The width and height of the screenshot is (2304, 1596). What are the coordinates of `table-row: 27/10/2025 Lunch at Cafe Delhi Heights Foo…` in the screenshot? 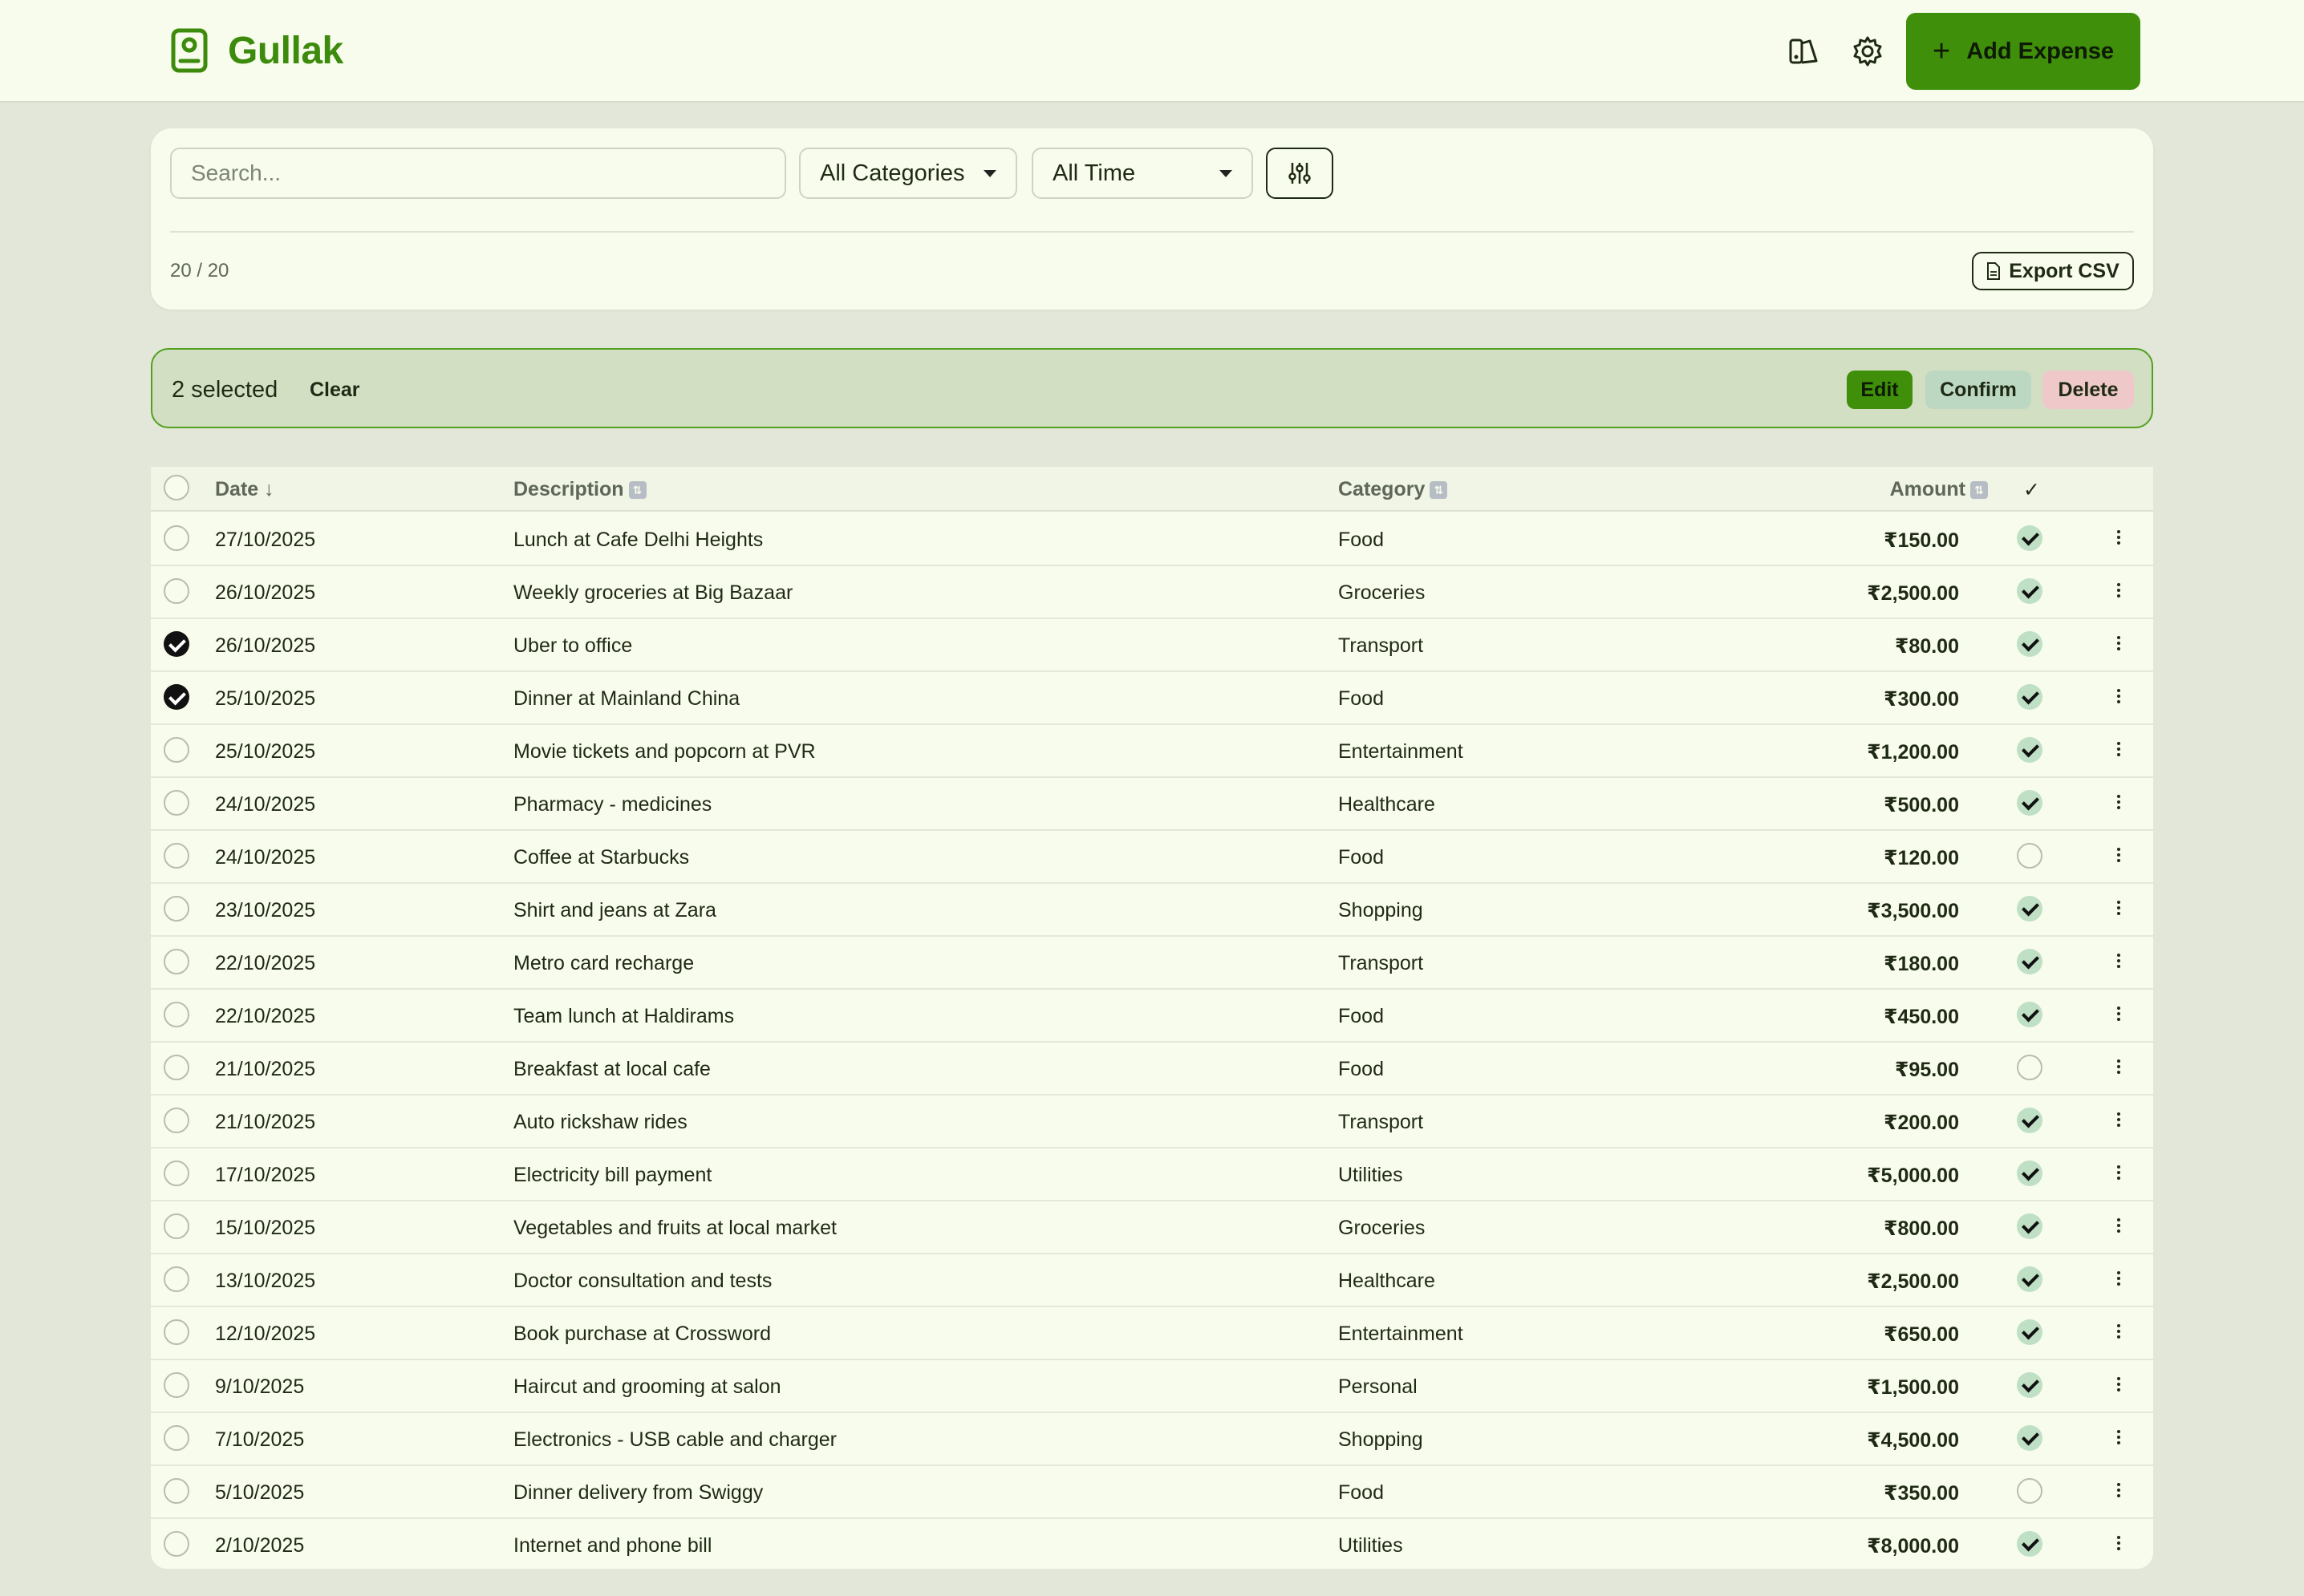 It's located at (1152, 539).